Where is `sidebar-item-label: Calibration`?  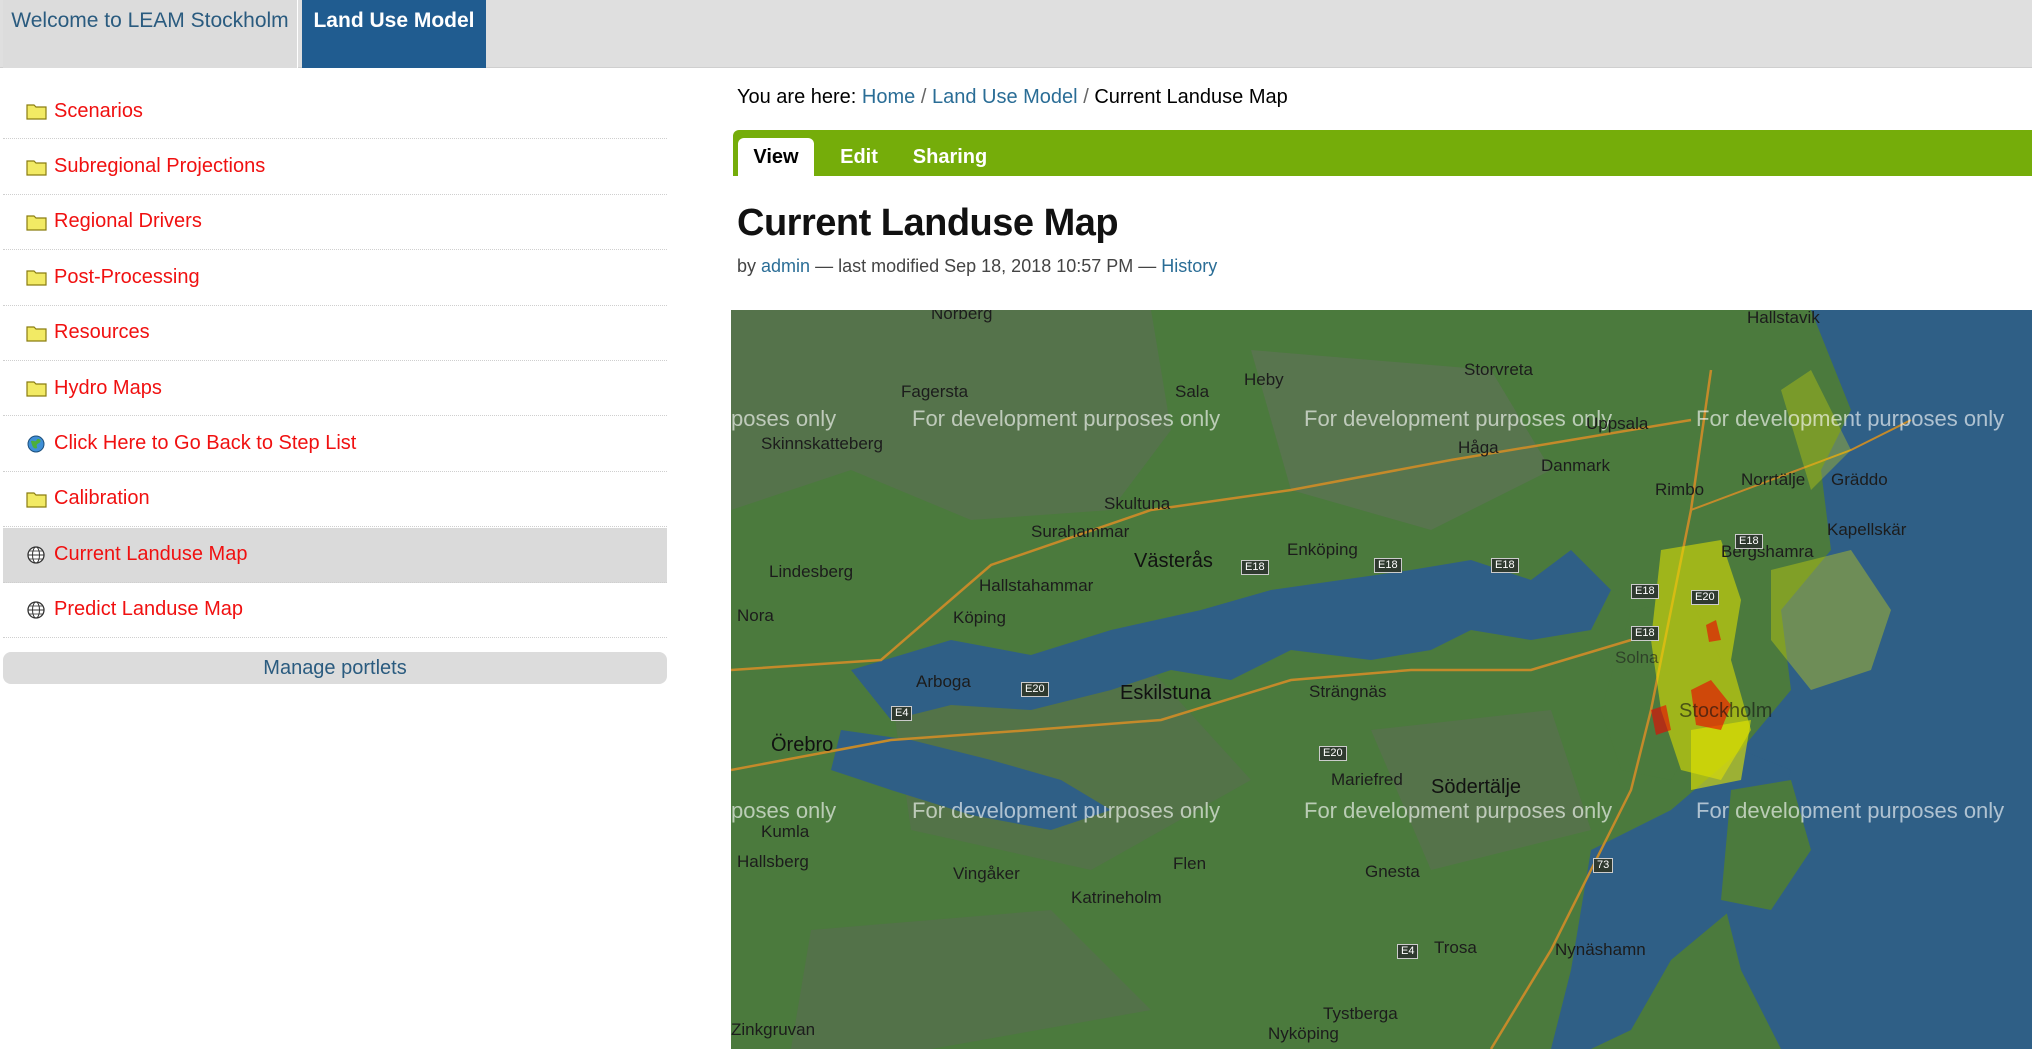 sidebar-item-label: Calibration is located at coordinates (102, 498).